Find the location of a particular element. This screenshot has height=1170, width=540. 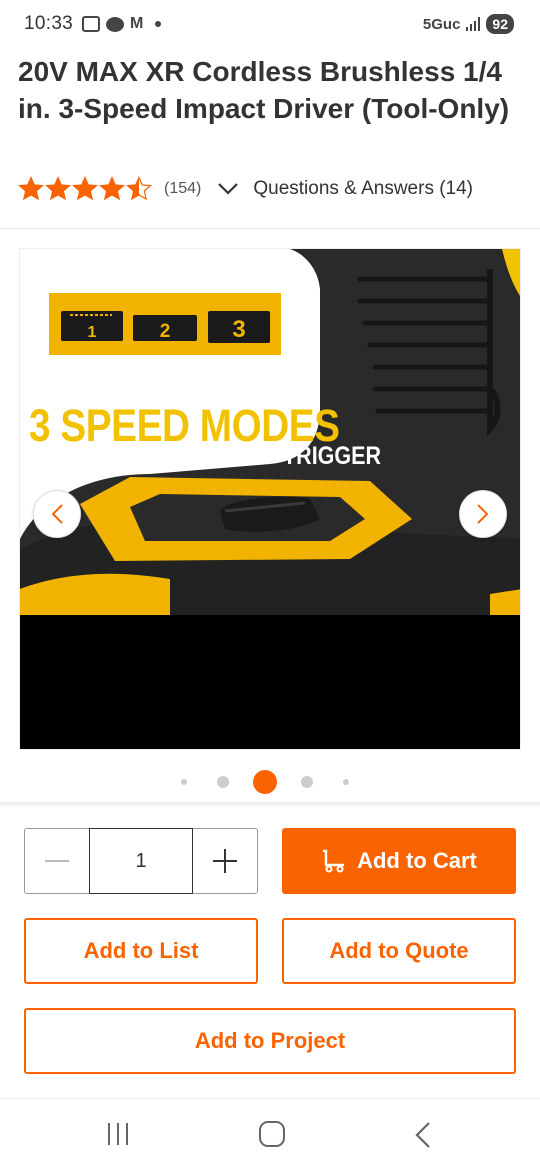

mode-label-3: 3 is located at coordinates (238, 329).